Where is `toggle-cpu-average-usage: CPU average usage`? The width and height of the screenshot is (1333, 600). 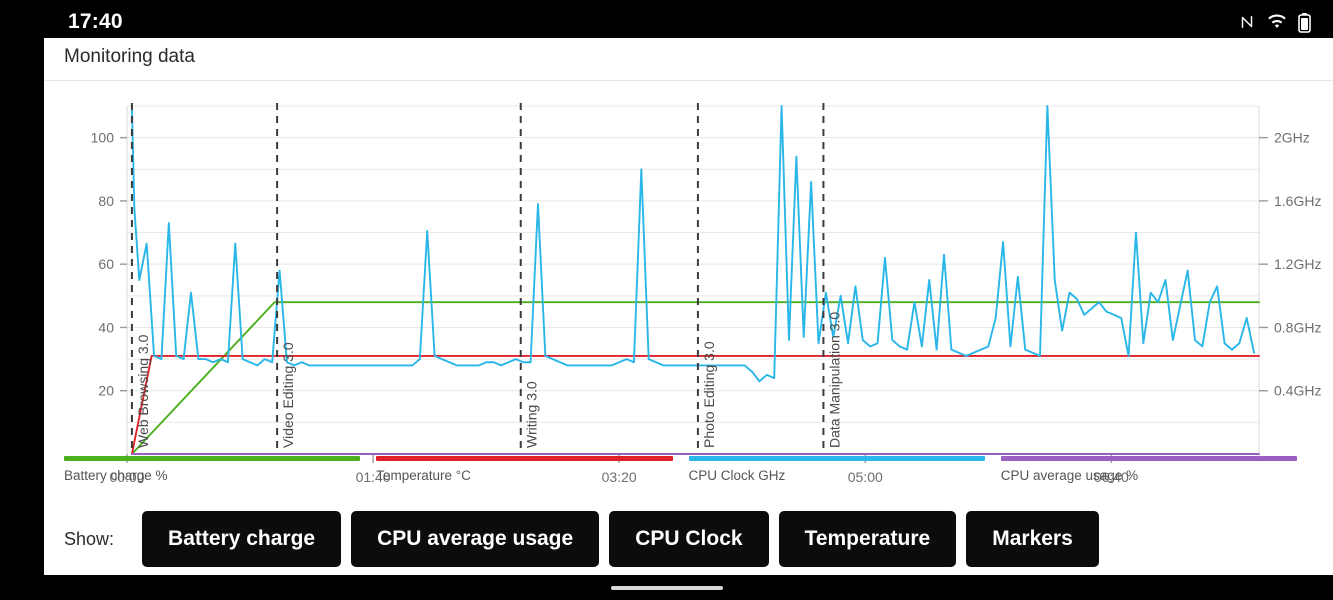 toggle-cpu-average-usage: CPU average usage is located at coordinates (475, 539).